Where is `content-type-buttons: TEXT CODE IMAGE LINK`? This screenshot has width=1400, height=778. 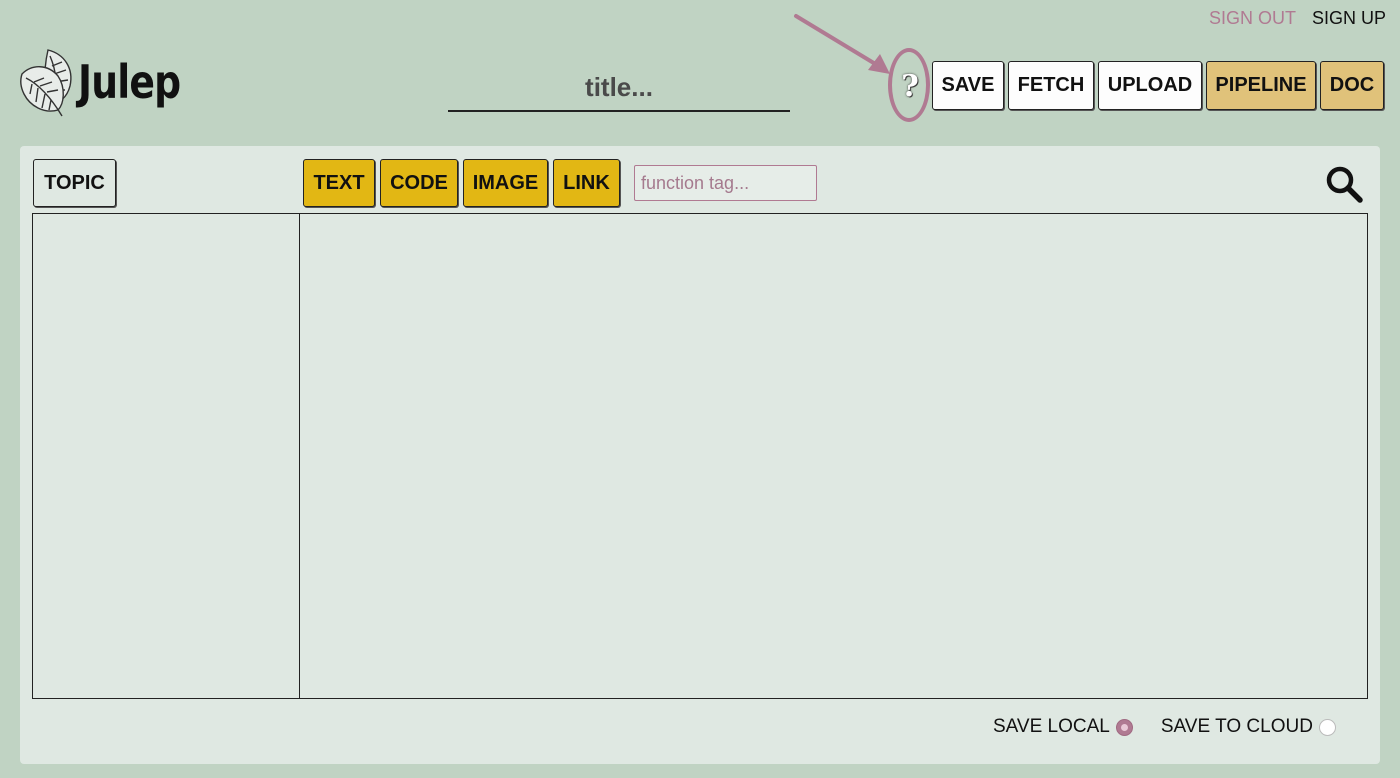 content-type-buttons: TEXT CODE IMAGE LINK is located at coordinates (461, 183).